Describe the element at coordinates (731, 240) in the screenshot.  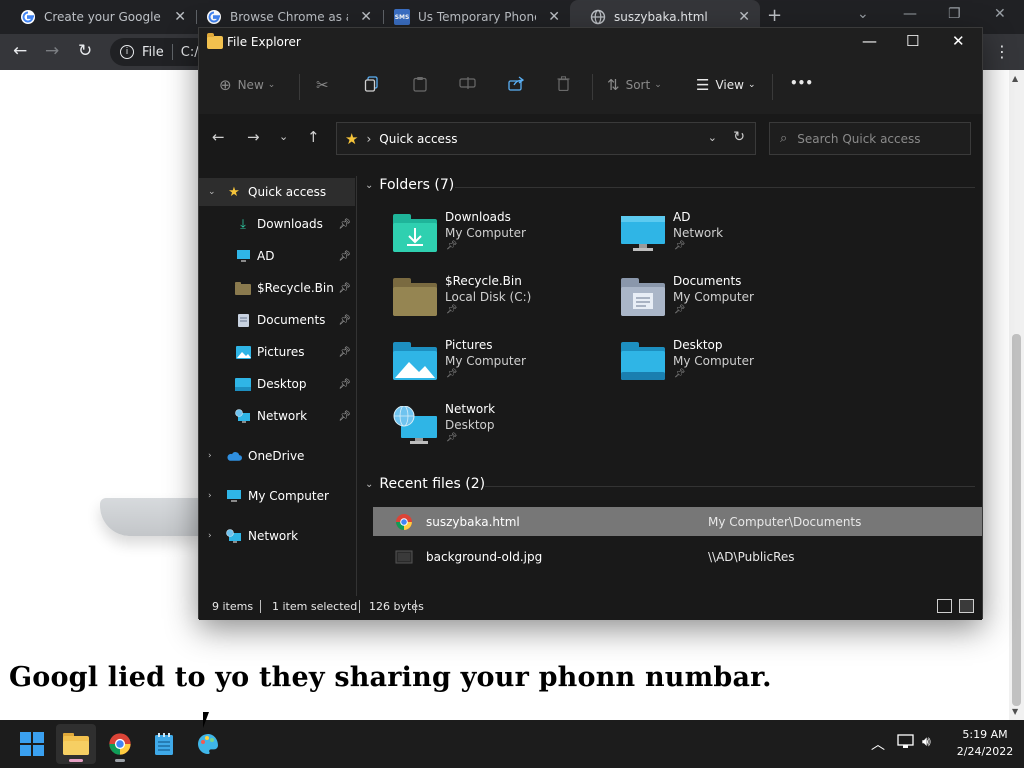
I see `folder-tile-ad: AD Network 📌︎` at that location.